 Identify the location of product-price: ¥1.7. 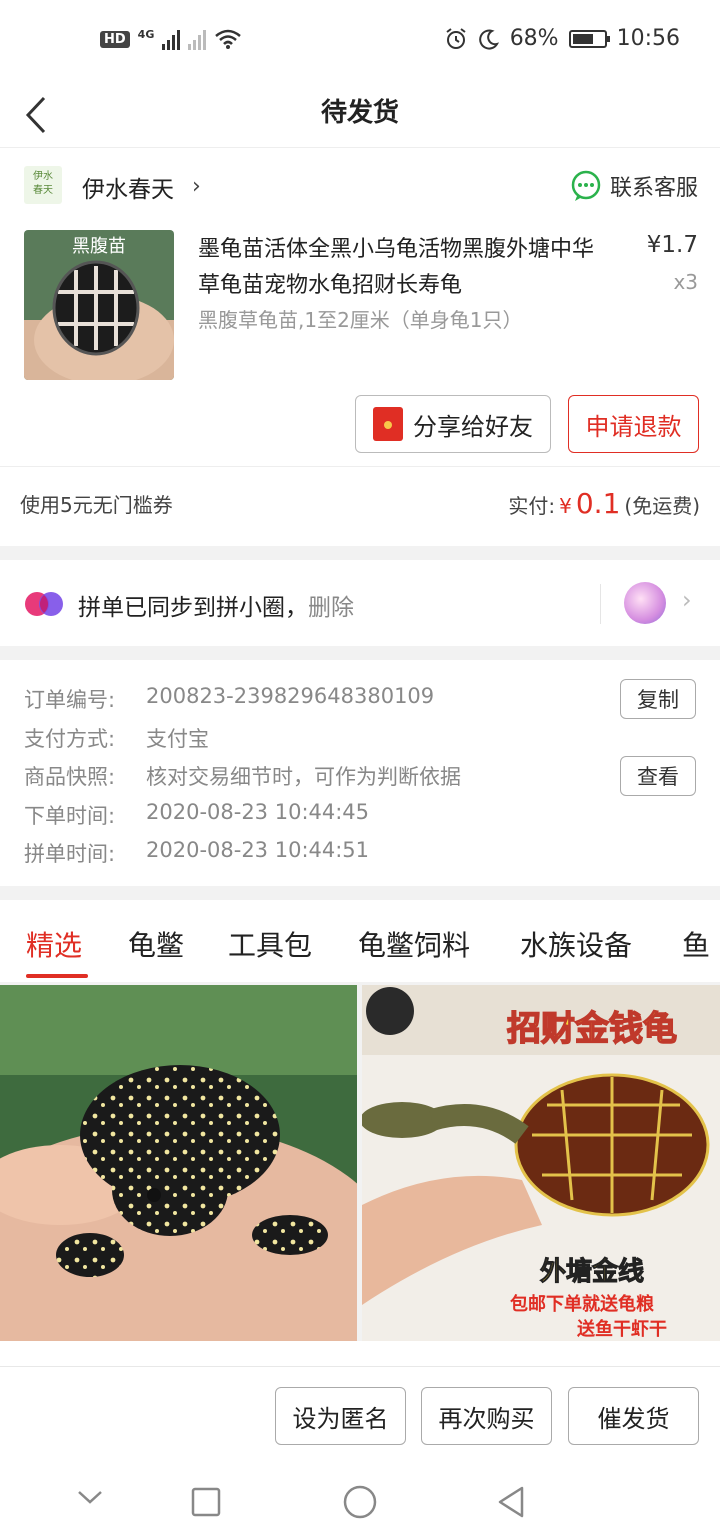
(672, 245).